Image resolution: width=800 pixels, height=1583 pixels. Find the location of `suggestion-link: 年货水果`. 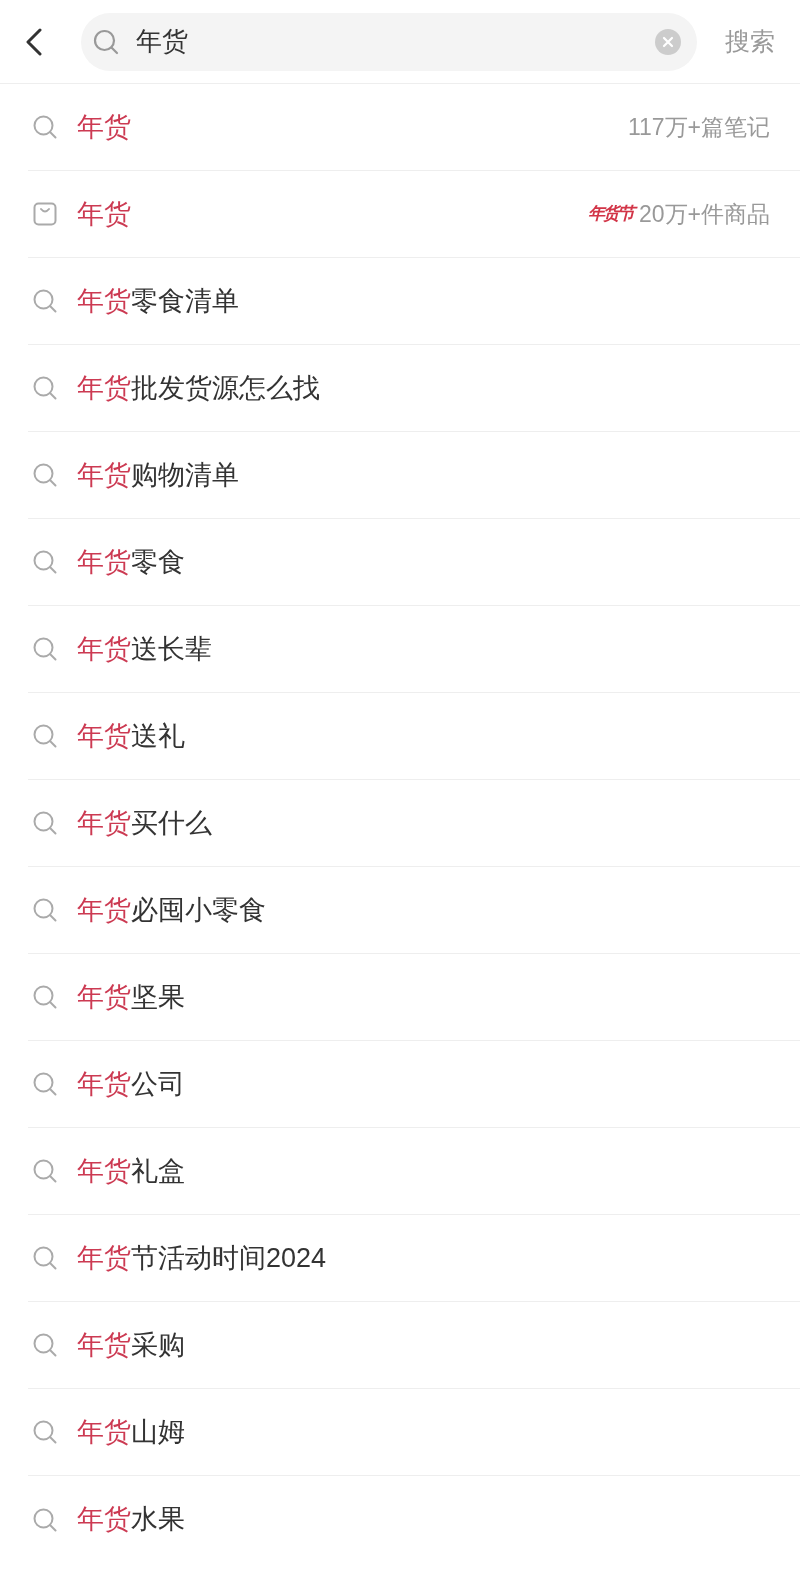

suggestion-link: 年货水果 is located at coordinates (131, 1519).